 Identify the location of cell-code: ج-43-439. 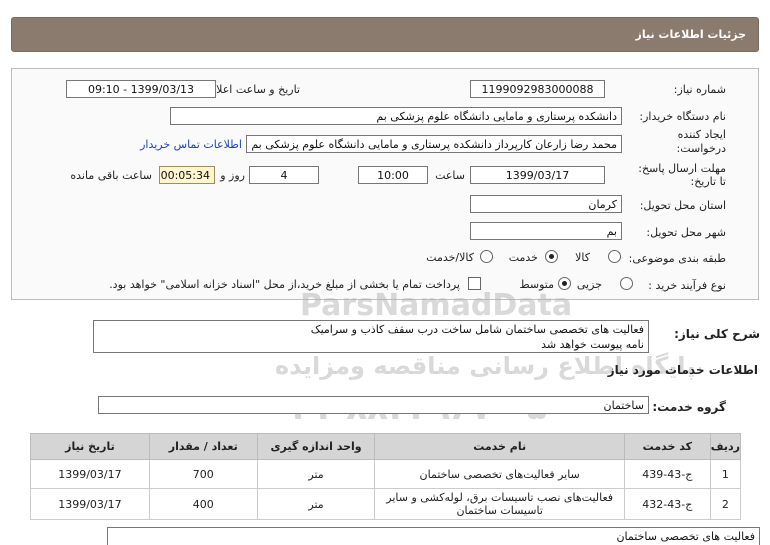
(667, 474).